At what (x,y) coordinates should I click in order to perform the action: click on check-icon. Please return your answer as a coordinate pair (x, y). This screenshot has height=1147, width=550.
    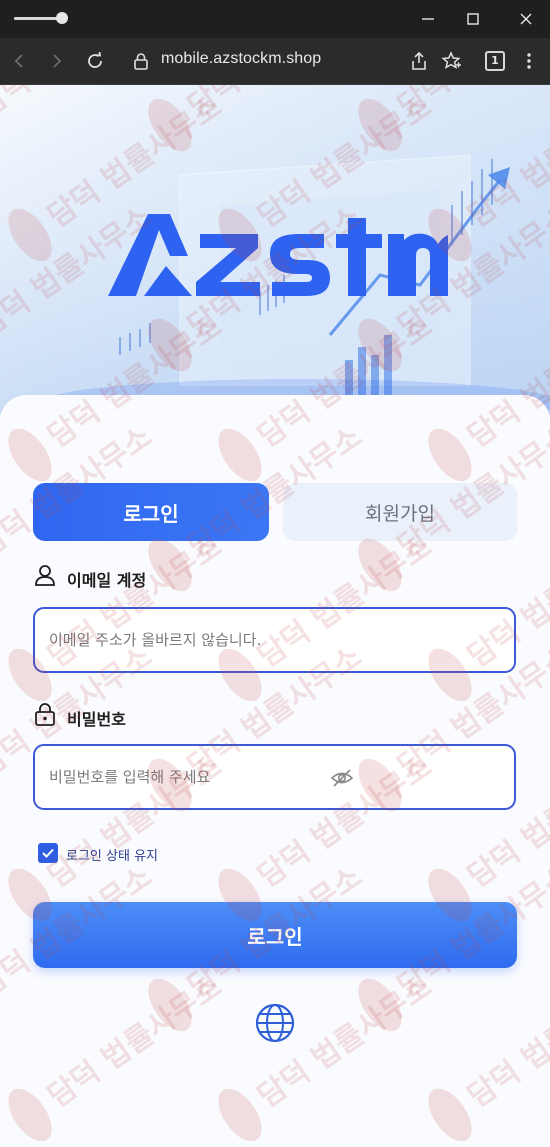
    Looking at the image, I should click on (48, 853).